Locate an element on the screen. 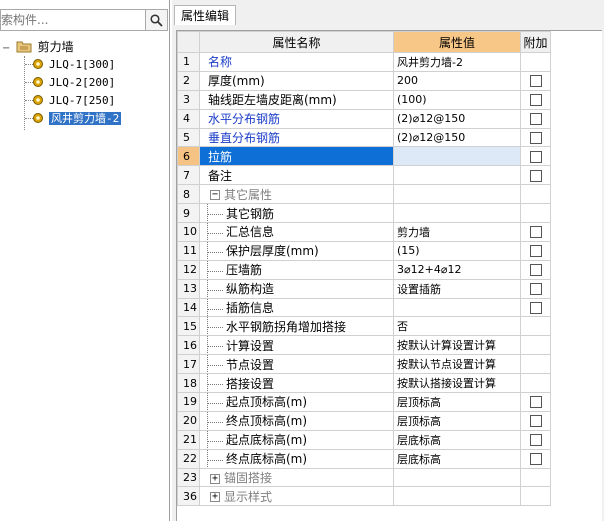 This screenshot has width=604, height=521. table-row: 15 水平钢筋拐角增加搭接 否 is located at coordinates (364, 326).